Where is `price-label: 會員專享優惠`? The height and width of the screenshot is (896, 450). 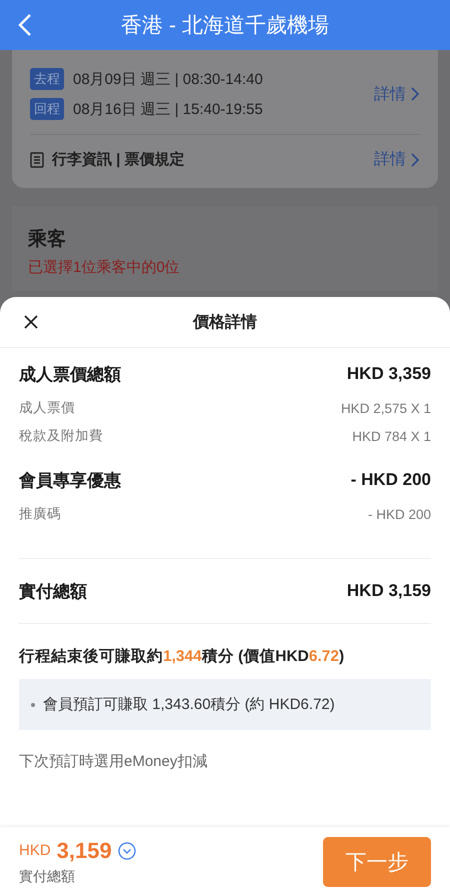 price-label: 會員專享優惠 is located at coordinates (70, 481).